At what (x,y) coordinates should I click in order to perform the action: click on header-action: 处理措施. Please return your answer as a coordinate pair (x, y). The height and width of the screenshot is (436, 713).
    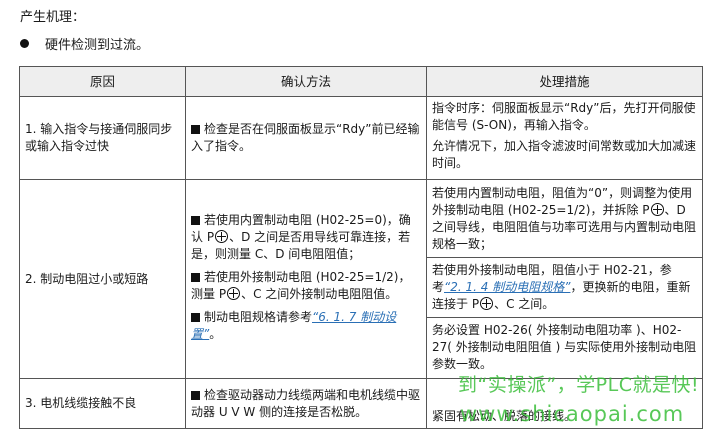
    Looking at the image, I should click on (564, 81).